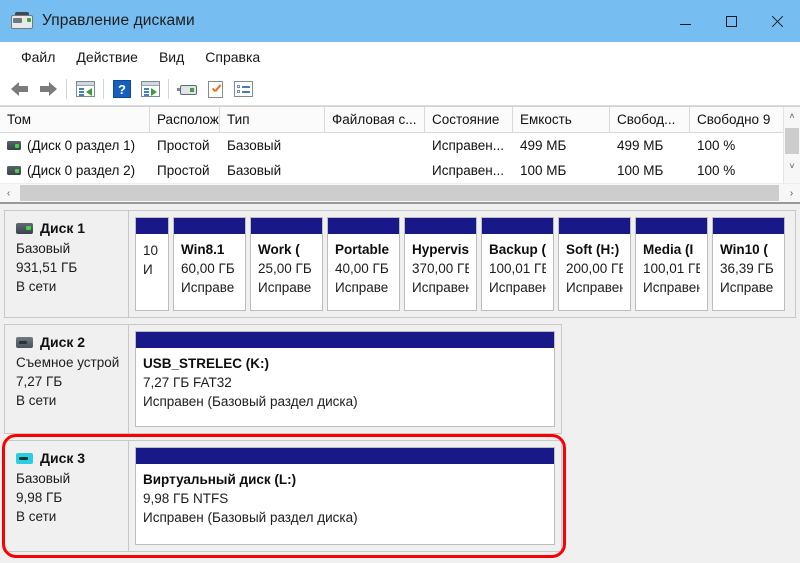 The width and height of the screenshot is (800, 563). What do you see at coordinates (14, 145) in the screenshot?
I see `volume-icon` at bounding box center [14, 145].